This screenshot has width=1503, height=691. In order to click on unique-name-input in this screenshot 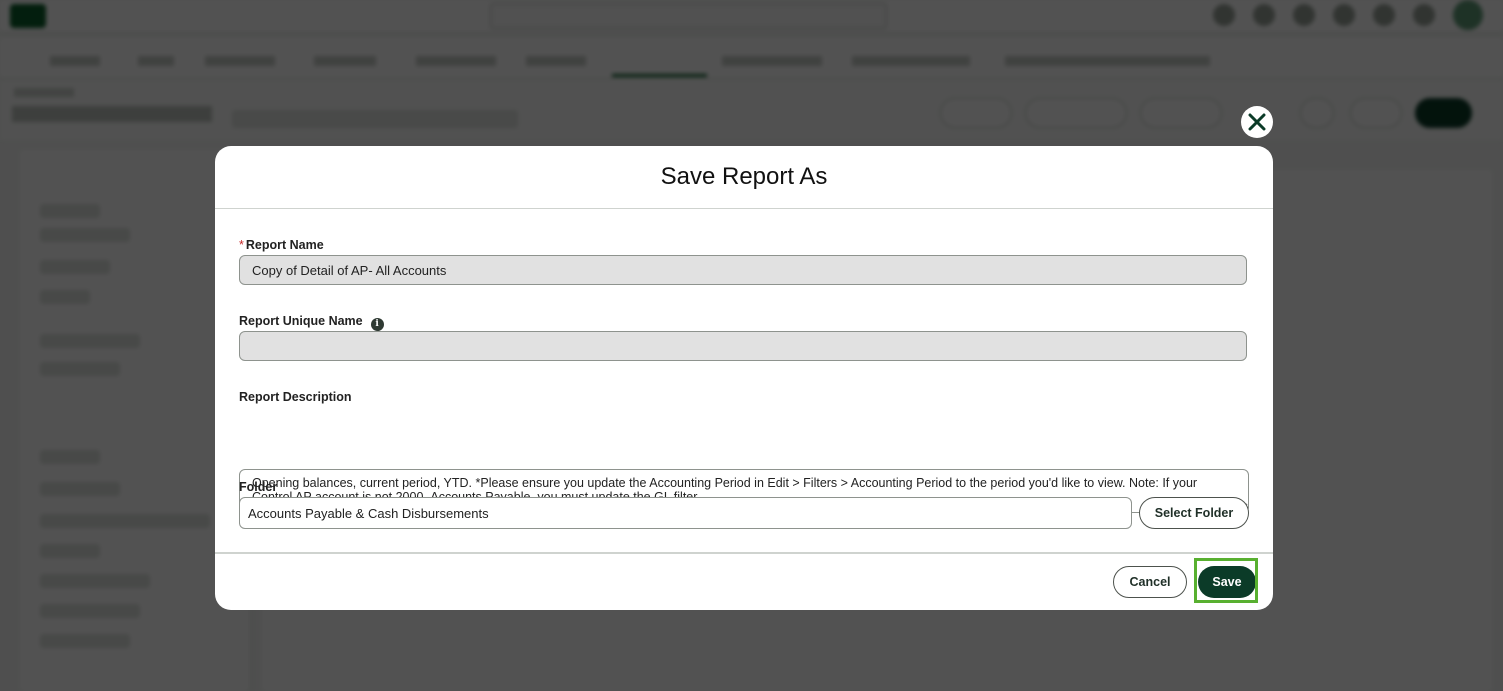, I will do `click(743, 346)`.